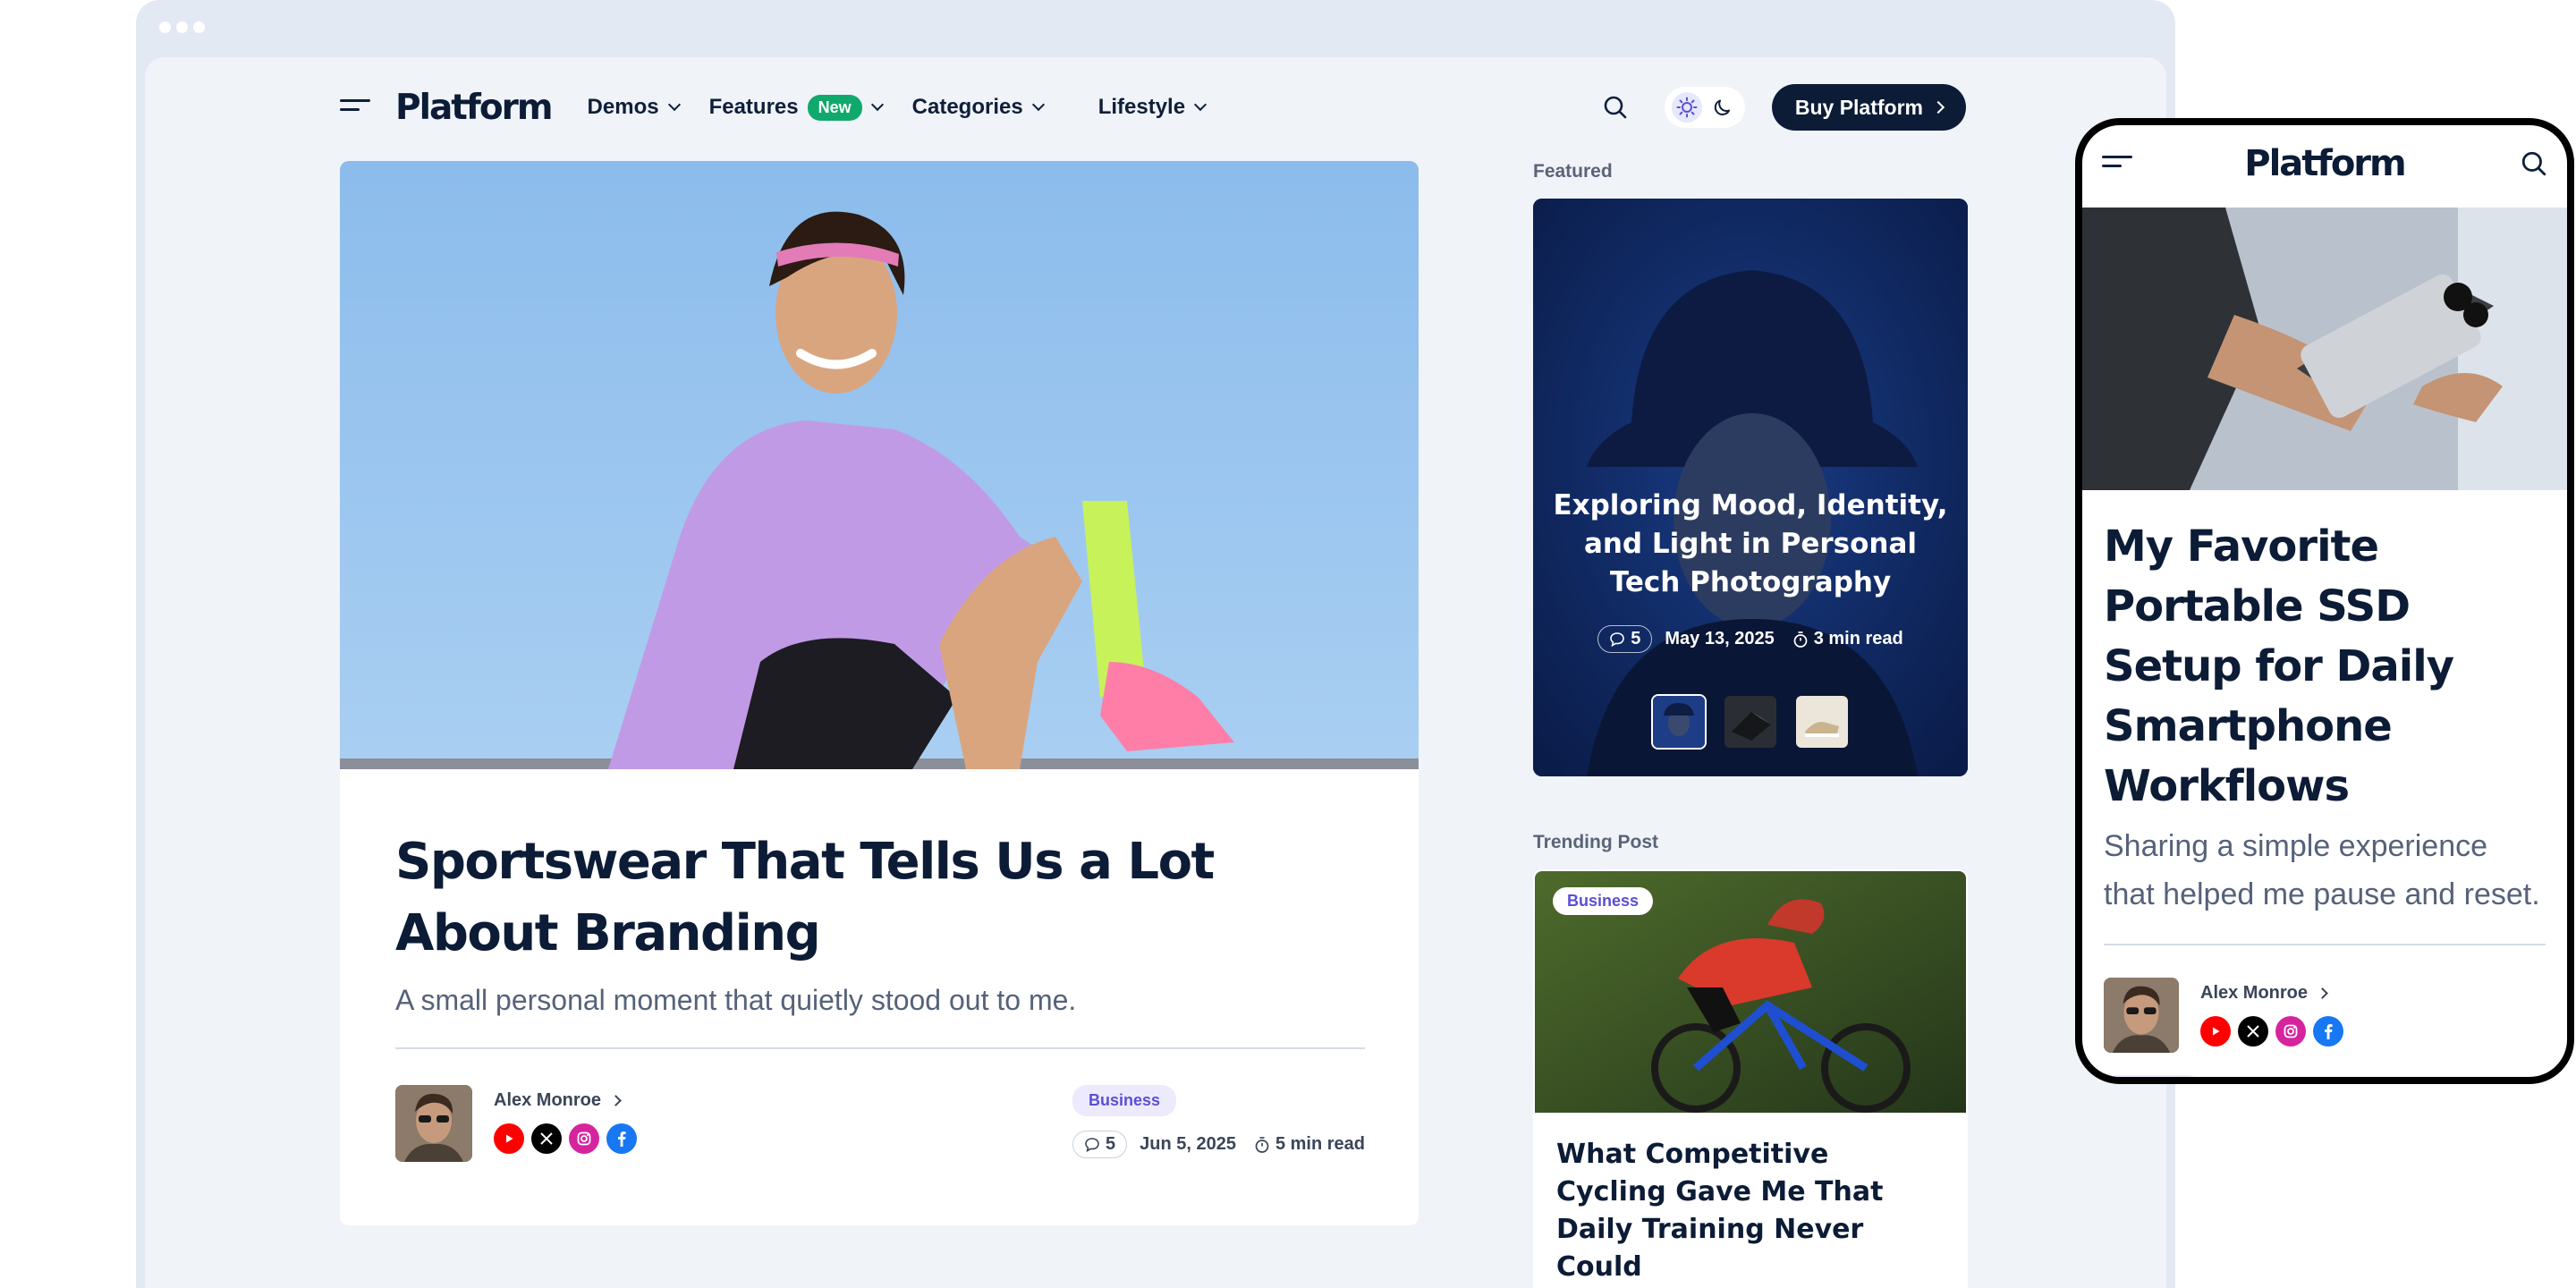 Image resolution: width=2576 pixels, height=1288 pixels. I want to click on mobile-meta: Alex Monroe, so click(2325, 1015).